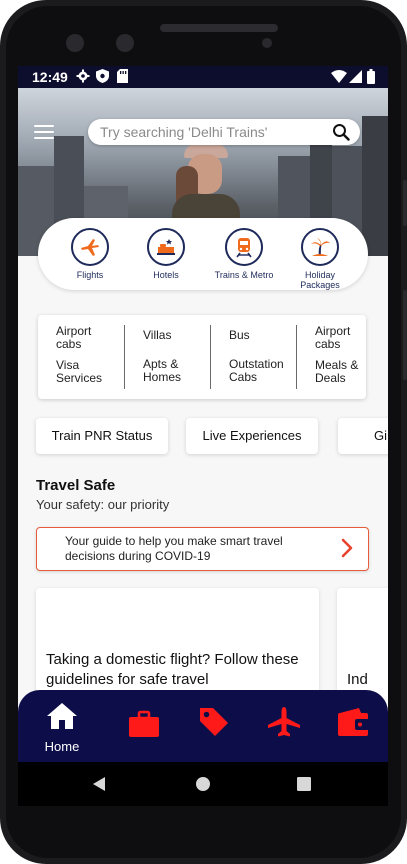 The image size is (407, 864). I want to click on category-trains-metro: Trains & Metro, so click(244, 254).